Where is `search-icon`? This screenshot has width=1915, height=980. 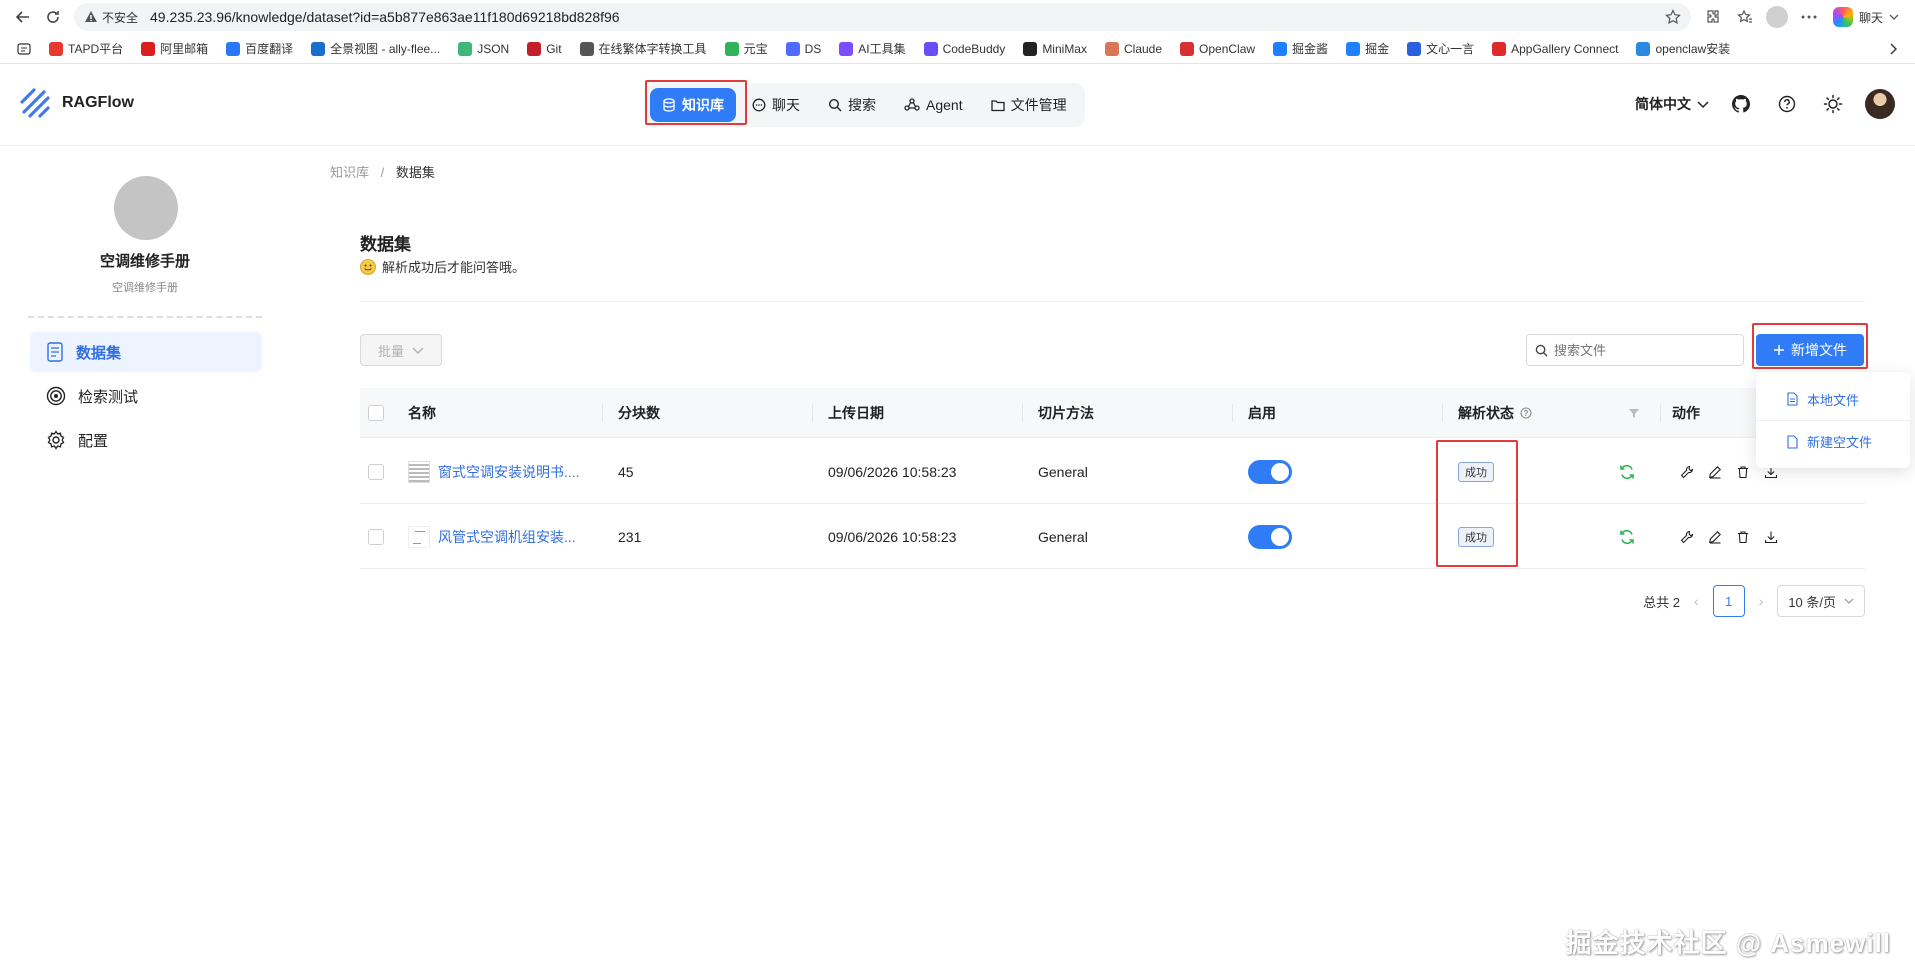 search-icon is located at coordinates (835, 105).